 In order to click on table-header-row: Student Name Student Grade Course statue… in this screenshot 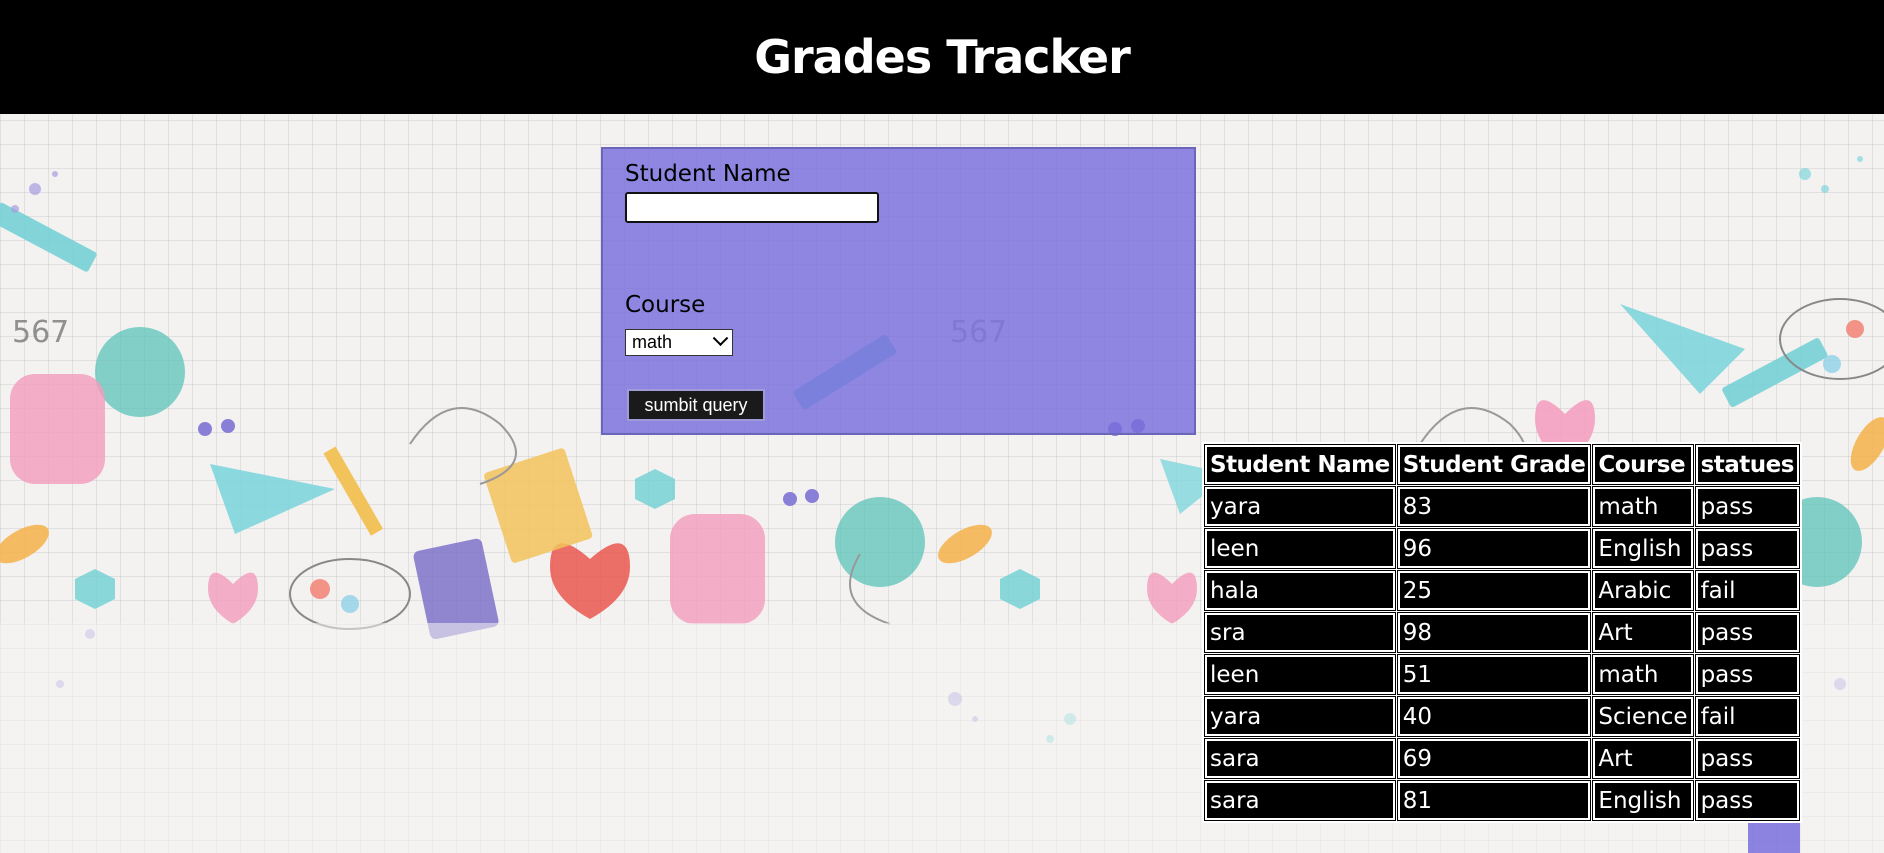, I will do `click(1502, 464)`.